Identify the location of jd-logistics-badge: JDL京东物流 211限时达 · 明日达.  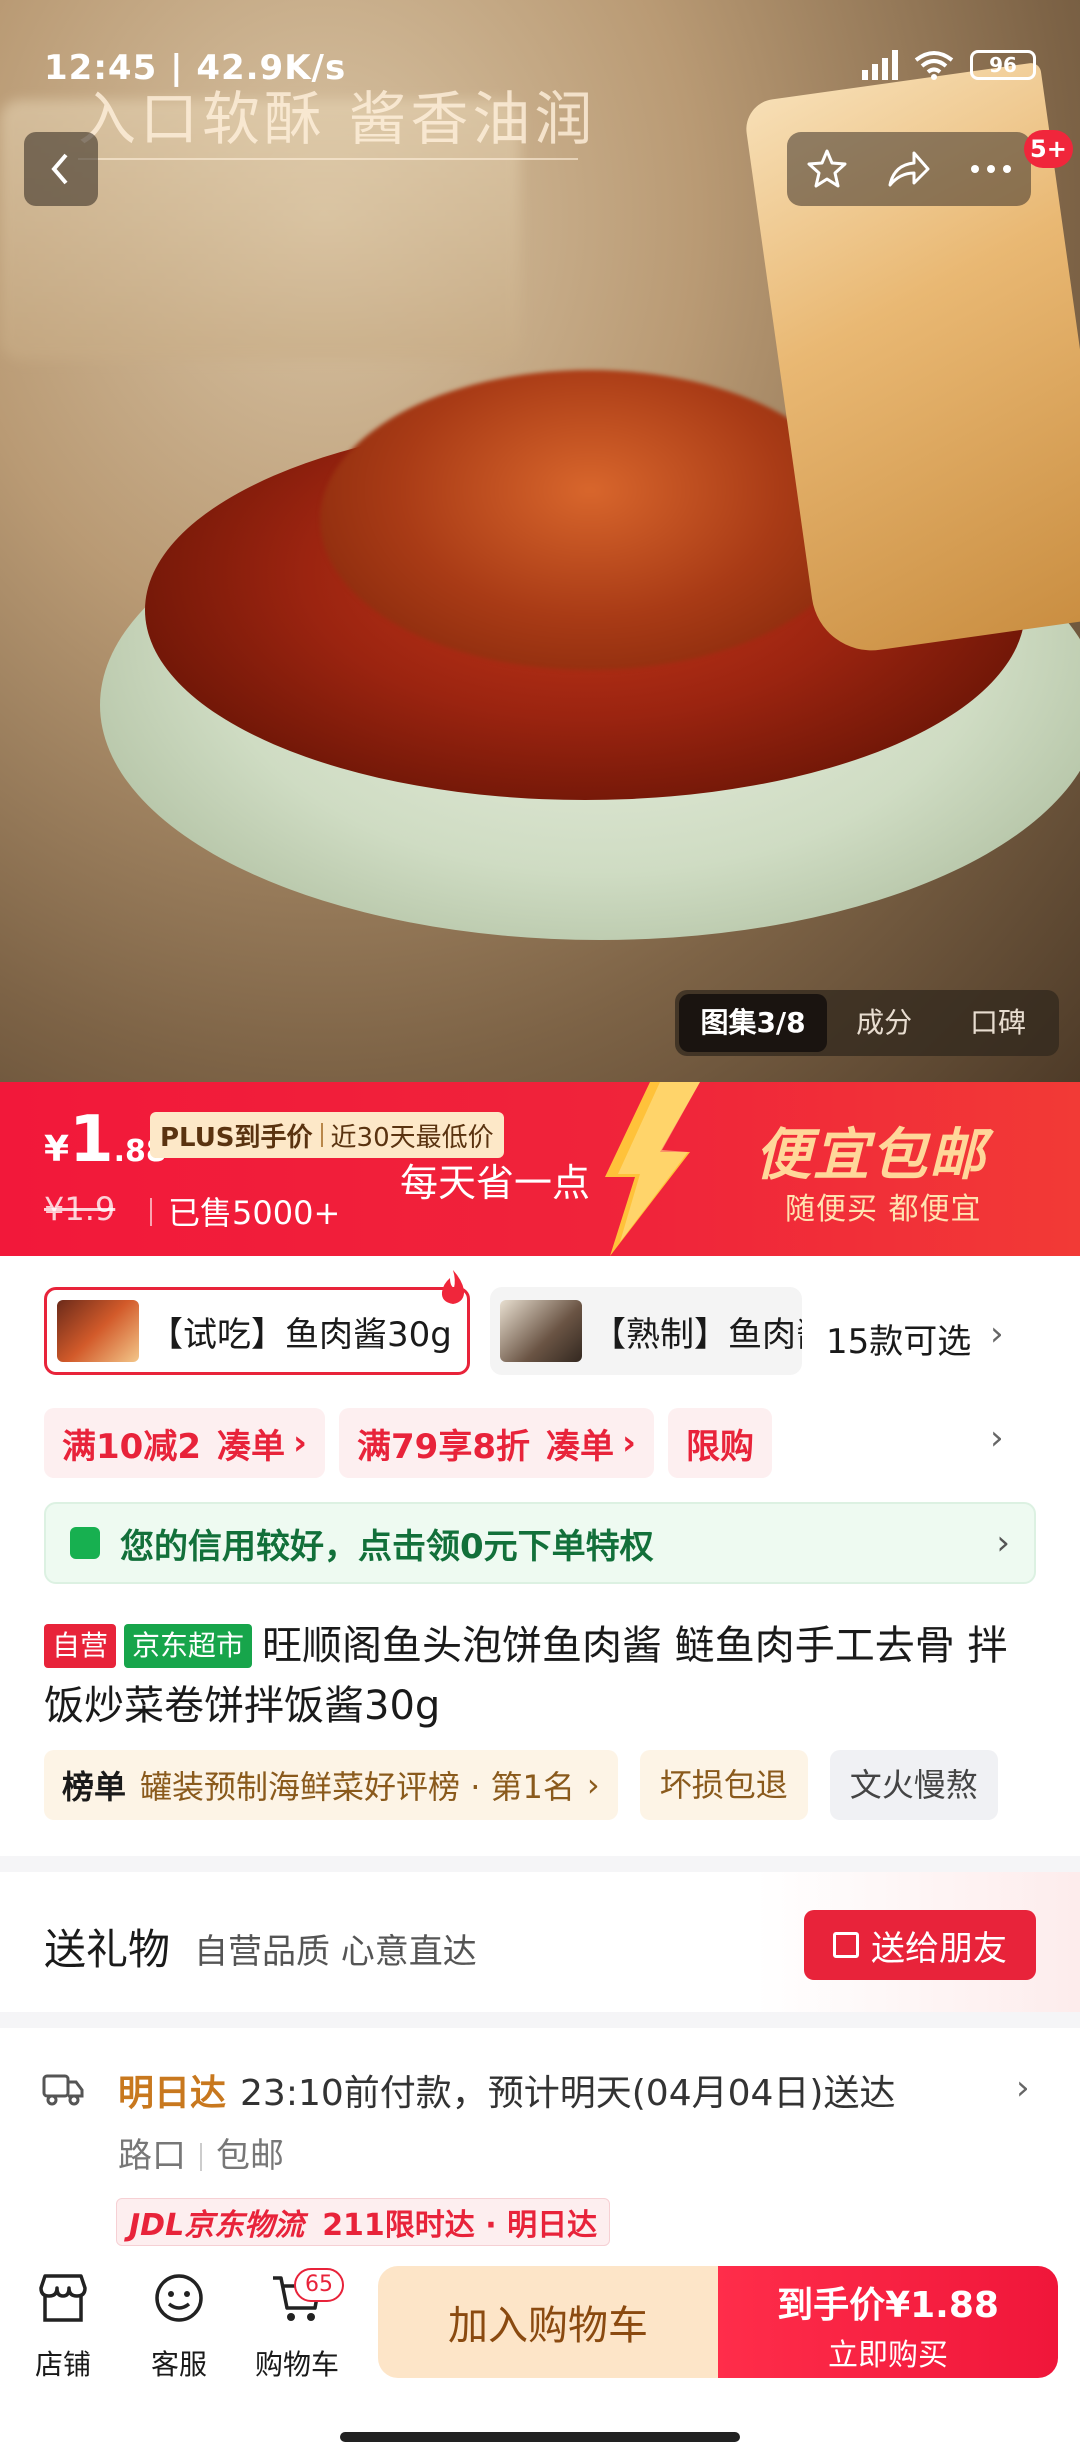
(363, 2222).